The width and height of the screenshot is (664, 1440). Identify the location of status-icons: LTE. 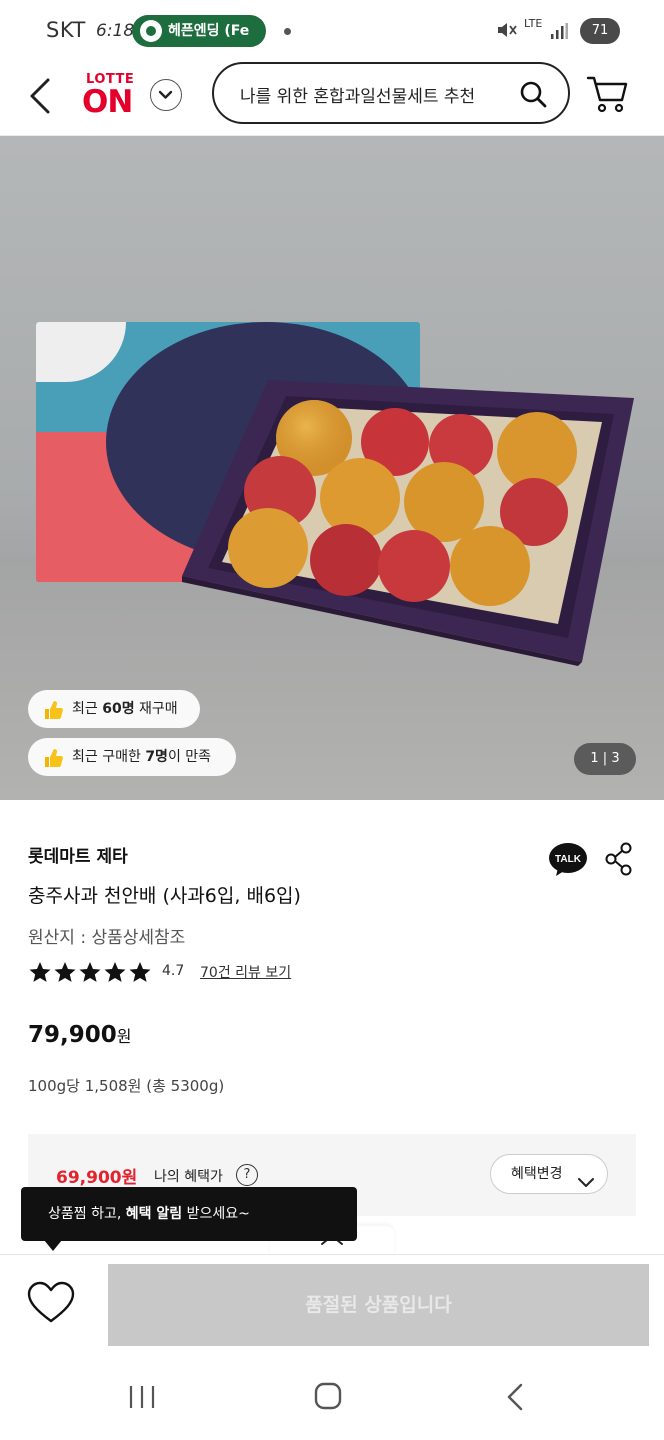
(532, 32).